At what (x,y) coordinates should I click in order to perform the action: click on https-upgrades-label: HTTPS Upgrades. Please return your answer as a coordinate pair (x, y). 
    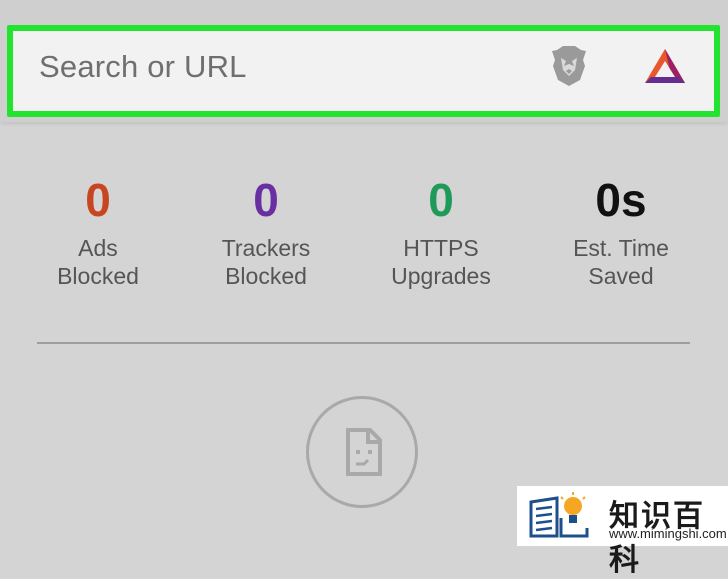
    Looking at the image, I should click on (441, 262).